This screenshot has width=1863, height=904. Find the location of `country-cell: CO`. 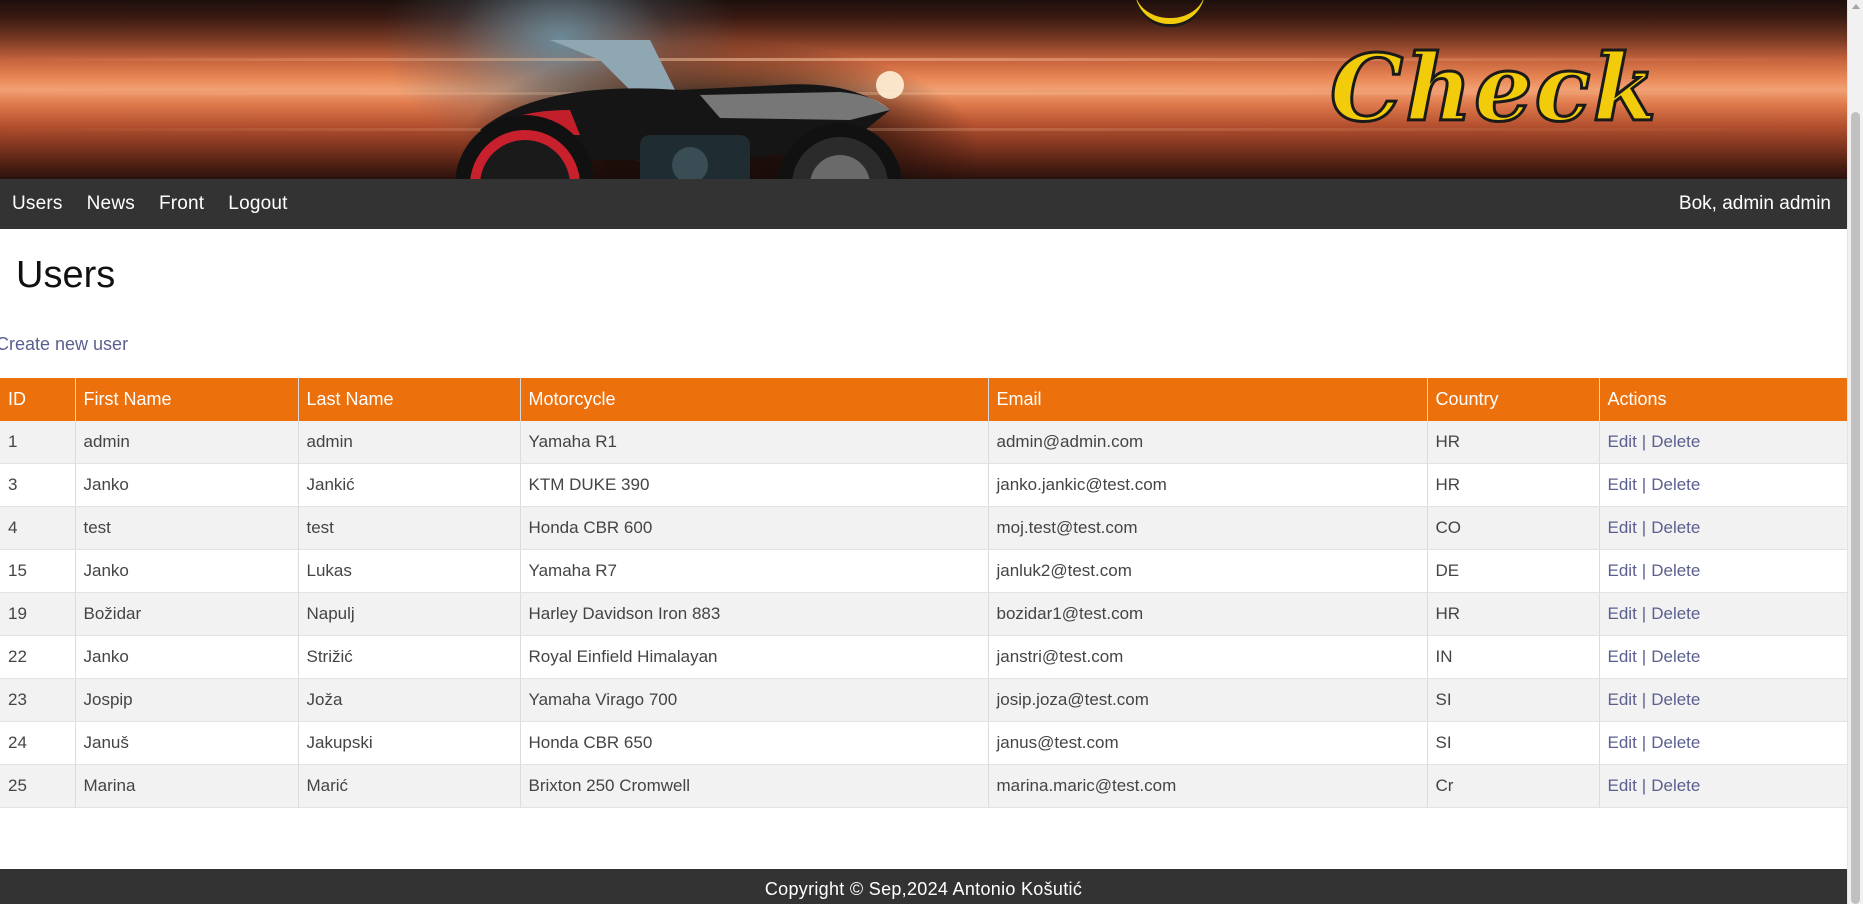

country-cell: CO is located at coordinates (1513, 528).